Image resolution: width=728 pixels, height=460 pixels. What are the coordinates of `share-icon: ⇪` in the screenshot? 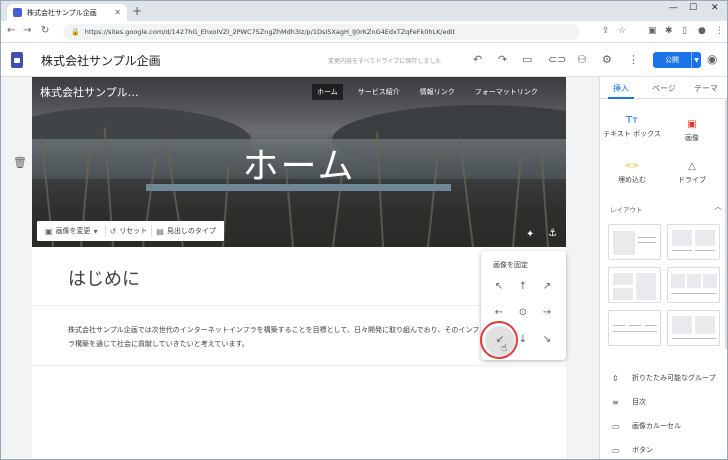 It's located at (606, 31).